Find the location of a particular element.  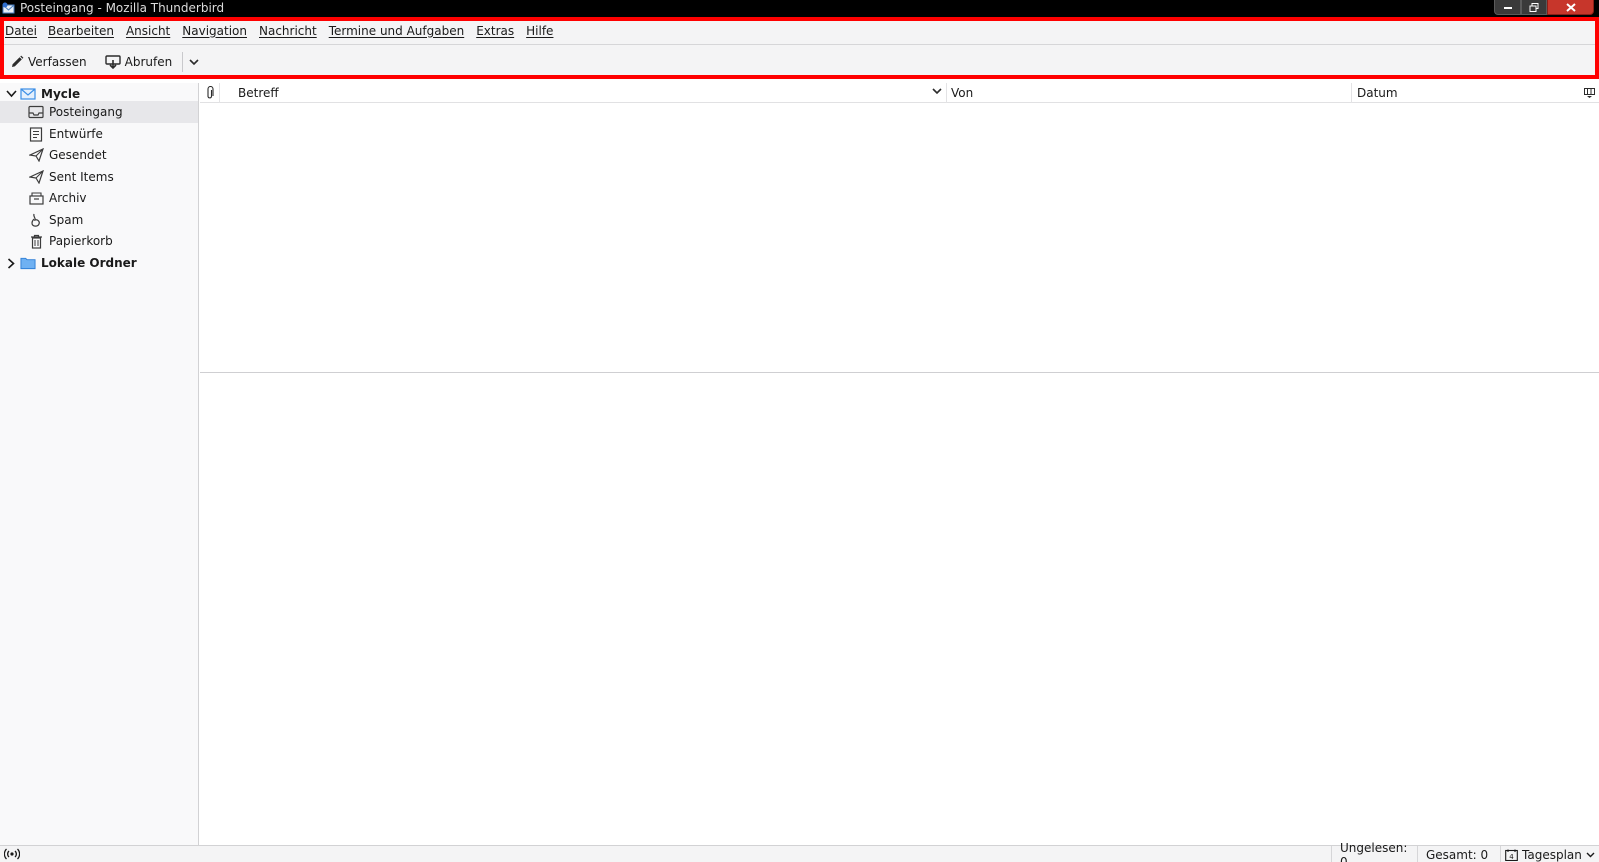

get-mail-button: Abrufen is located at coordinates (141, 62).